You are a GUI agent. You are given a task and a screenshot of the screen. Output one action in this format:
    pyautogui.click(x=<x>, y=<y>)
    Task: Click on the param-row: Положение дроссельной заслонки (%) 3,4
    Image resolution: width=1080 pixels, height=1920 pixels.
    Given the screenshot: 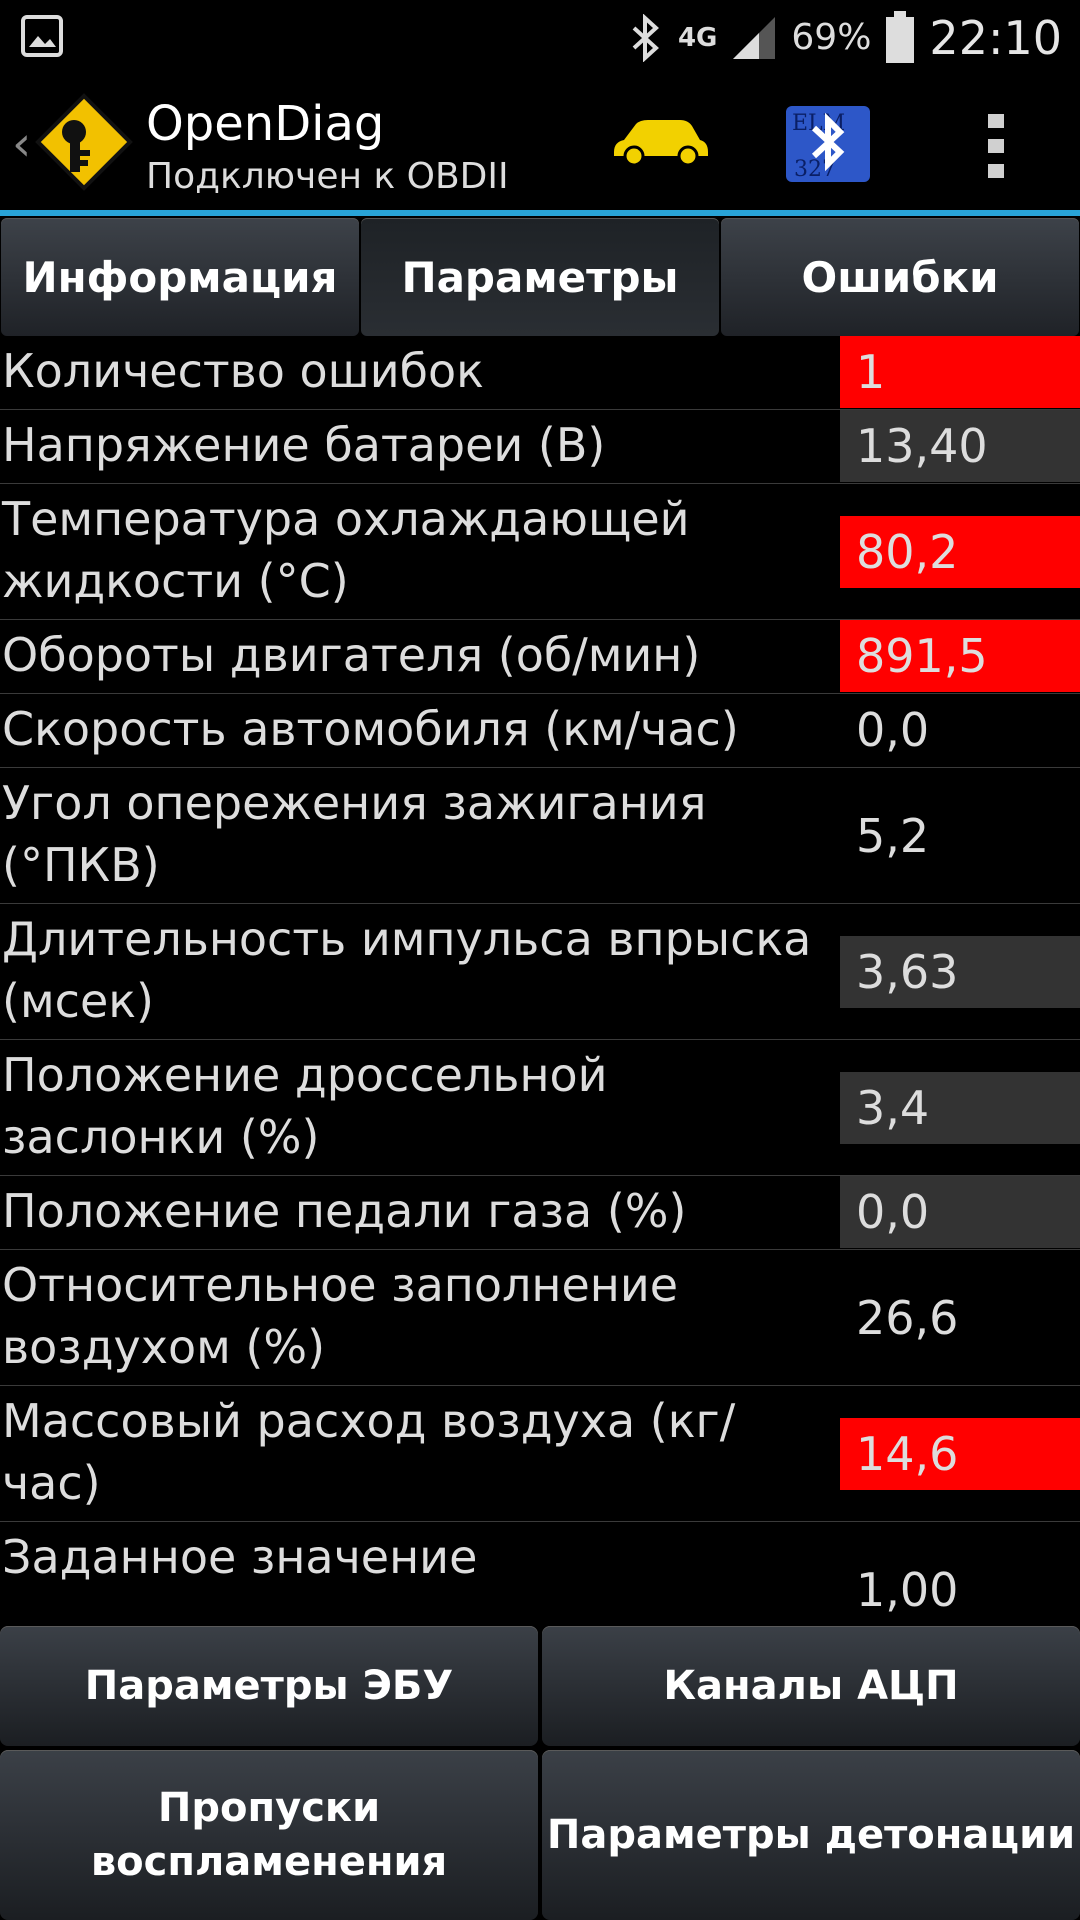 What is the action you would take?
    pyautogui.click(x=540, y=1108)
    